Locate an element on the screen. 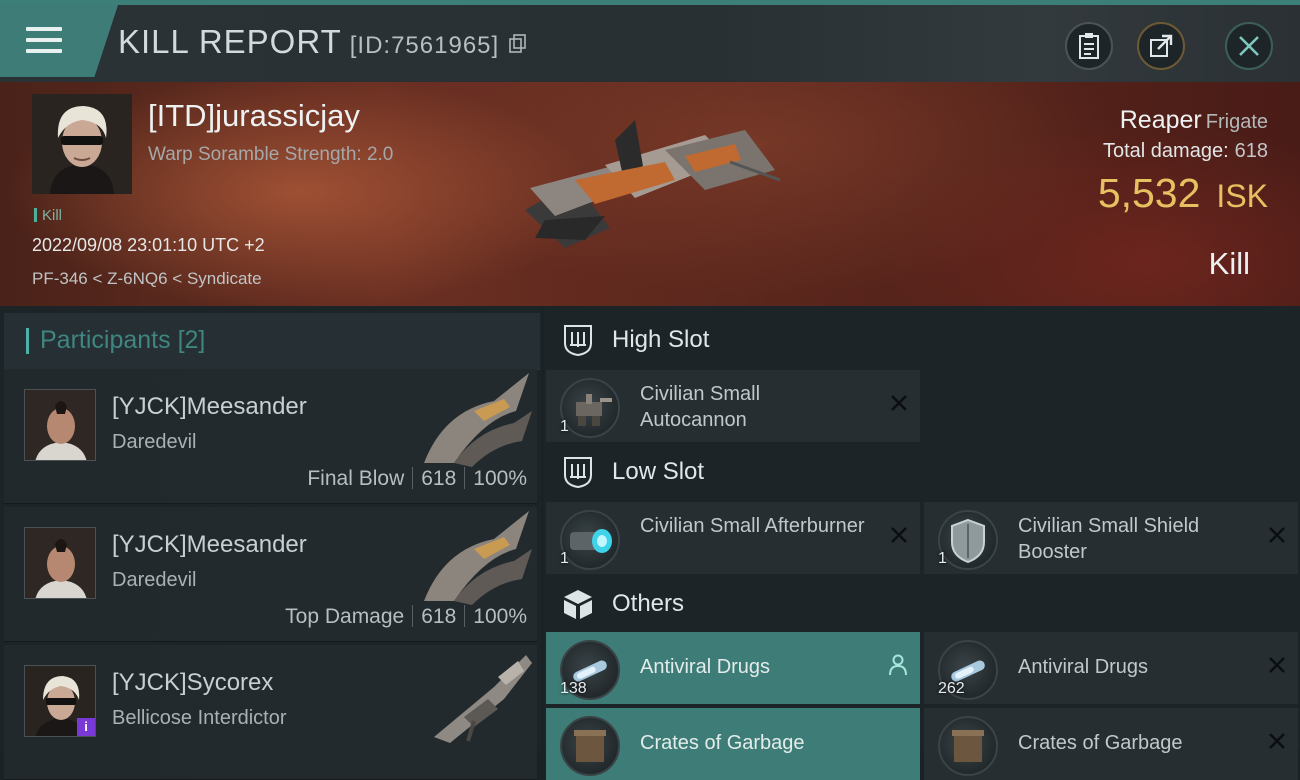  item-name: Civilian Small Autocannon is located at coordinates (700, 407).